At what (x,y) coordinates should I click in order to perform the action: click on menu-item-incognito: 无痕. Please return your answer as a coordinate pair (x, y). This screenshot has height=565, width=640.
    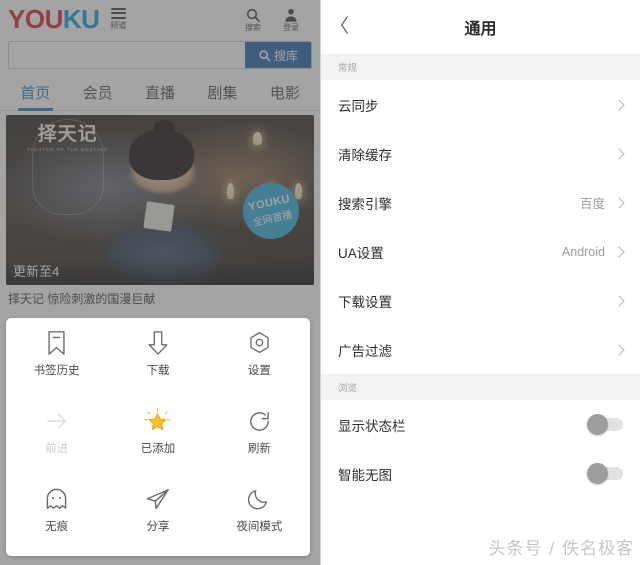
    Looking at the image, I should click on (56, 516).